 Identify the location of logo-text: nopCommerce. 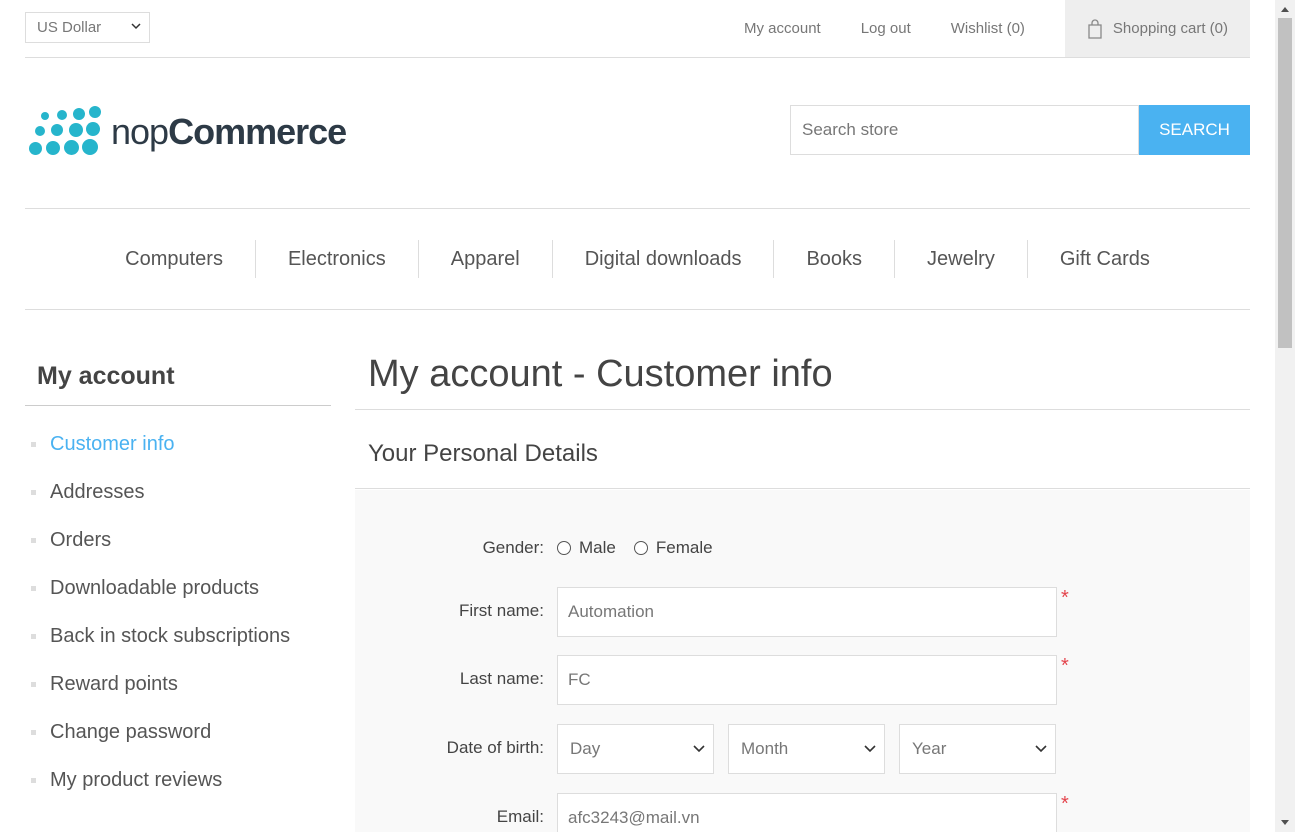
(229, 131).